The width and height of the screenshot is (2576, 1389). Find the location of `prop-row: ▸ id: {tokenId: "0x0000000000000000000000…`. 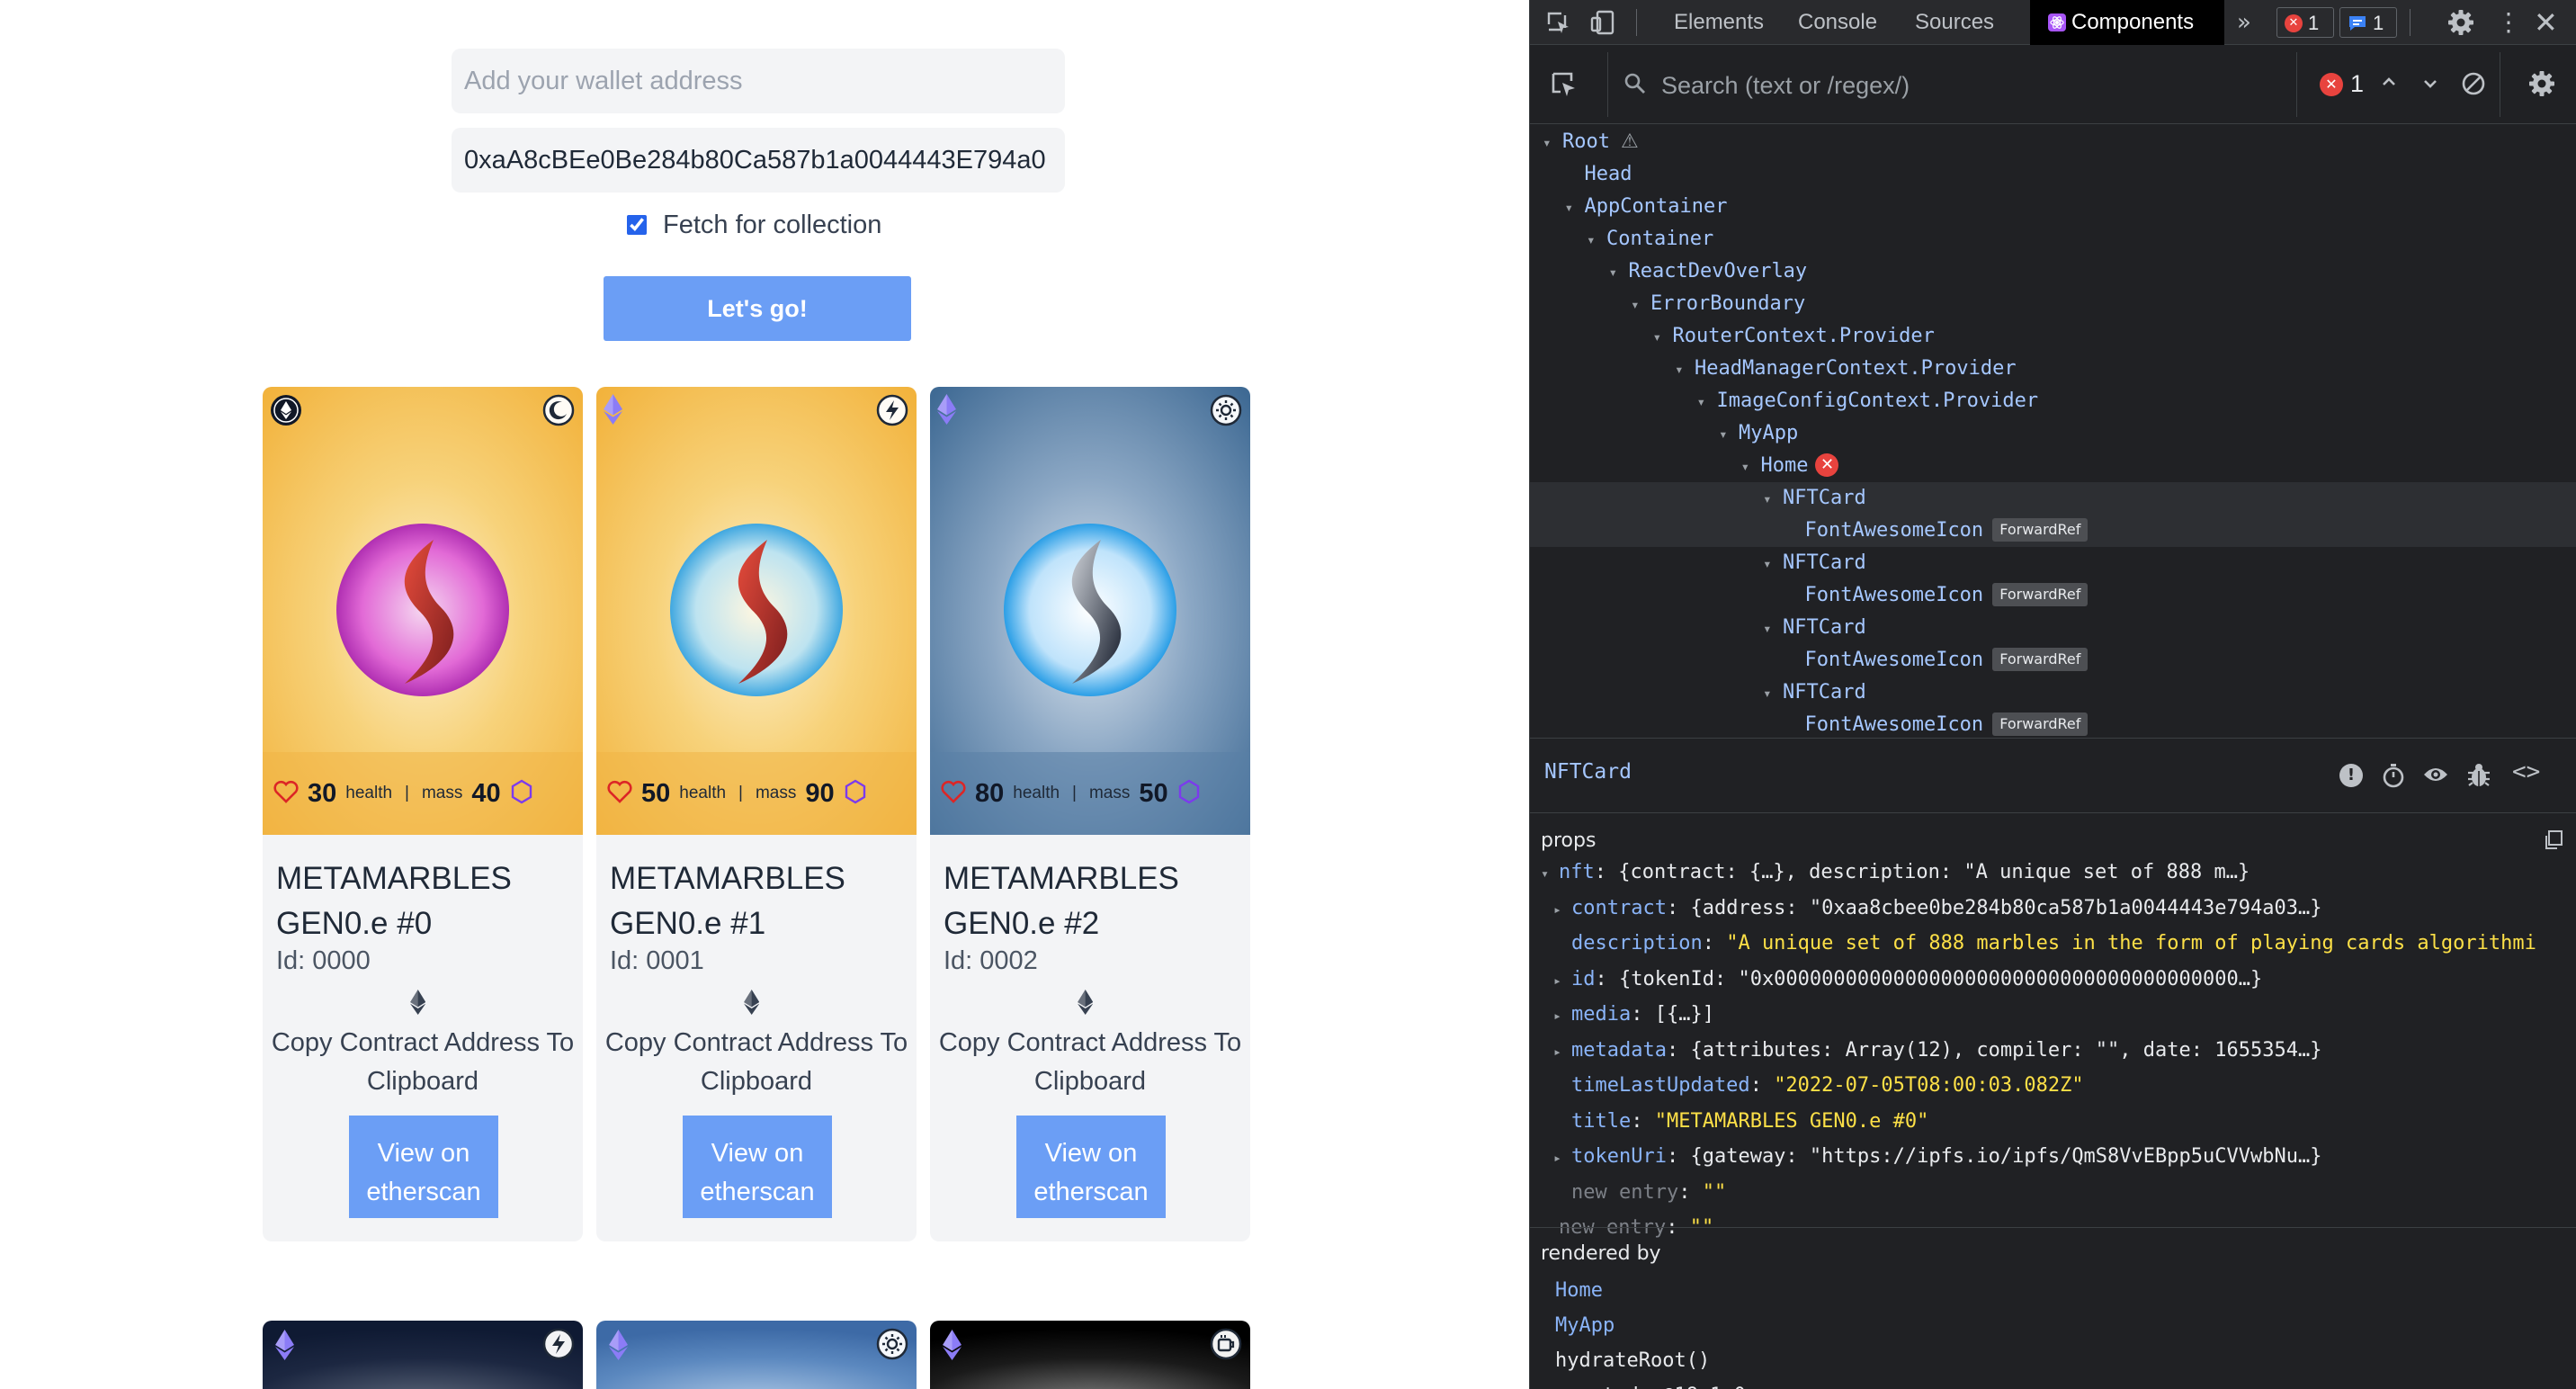

prop-row: ▸ id: {tokenId: "0x0000000000000000000000… is located at coordinates (1907, 979).